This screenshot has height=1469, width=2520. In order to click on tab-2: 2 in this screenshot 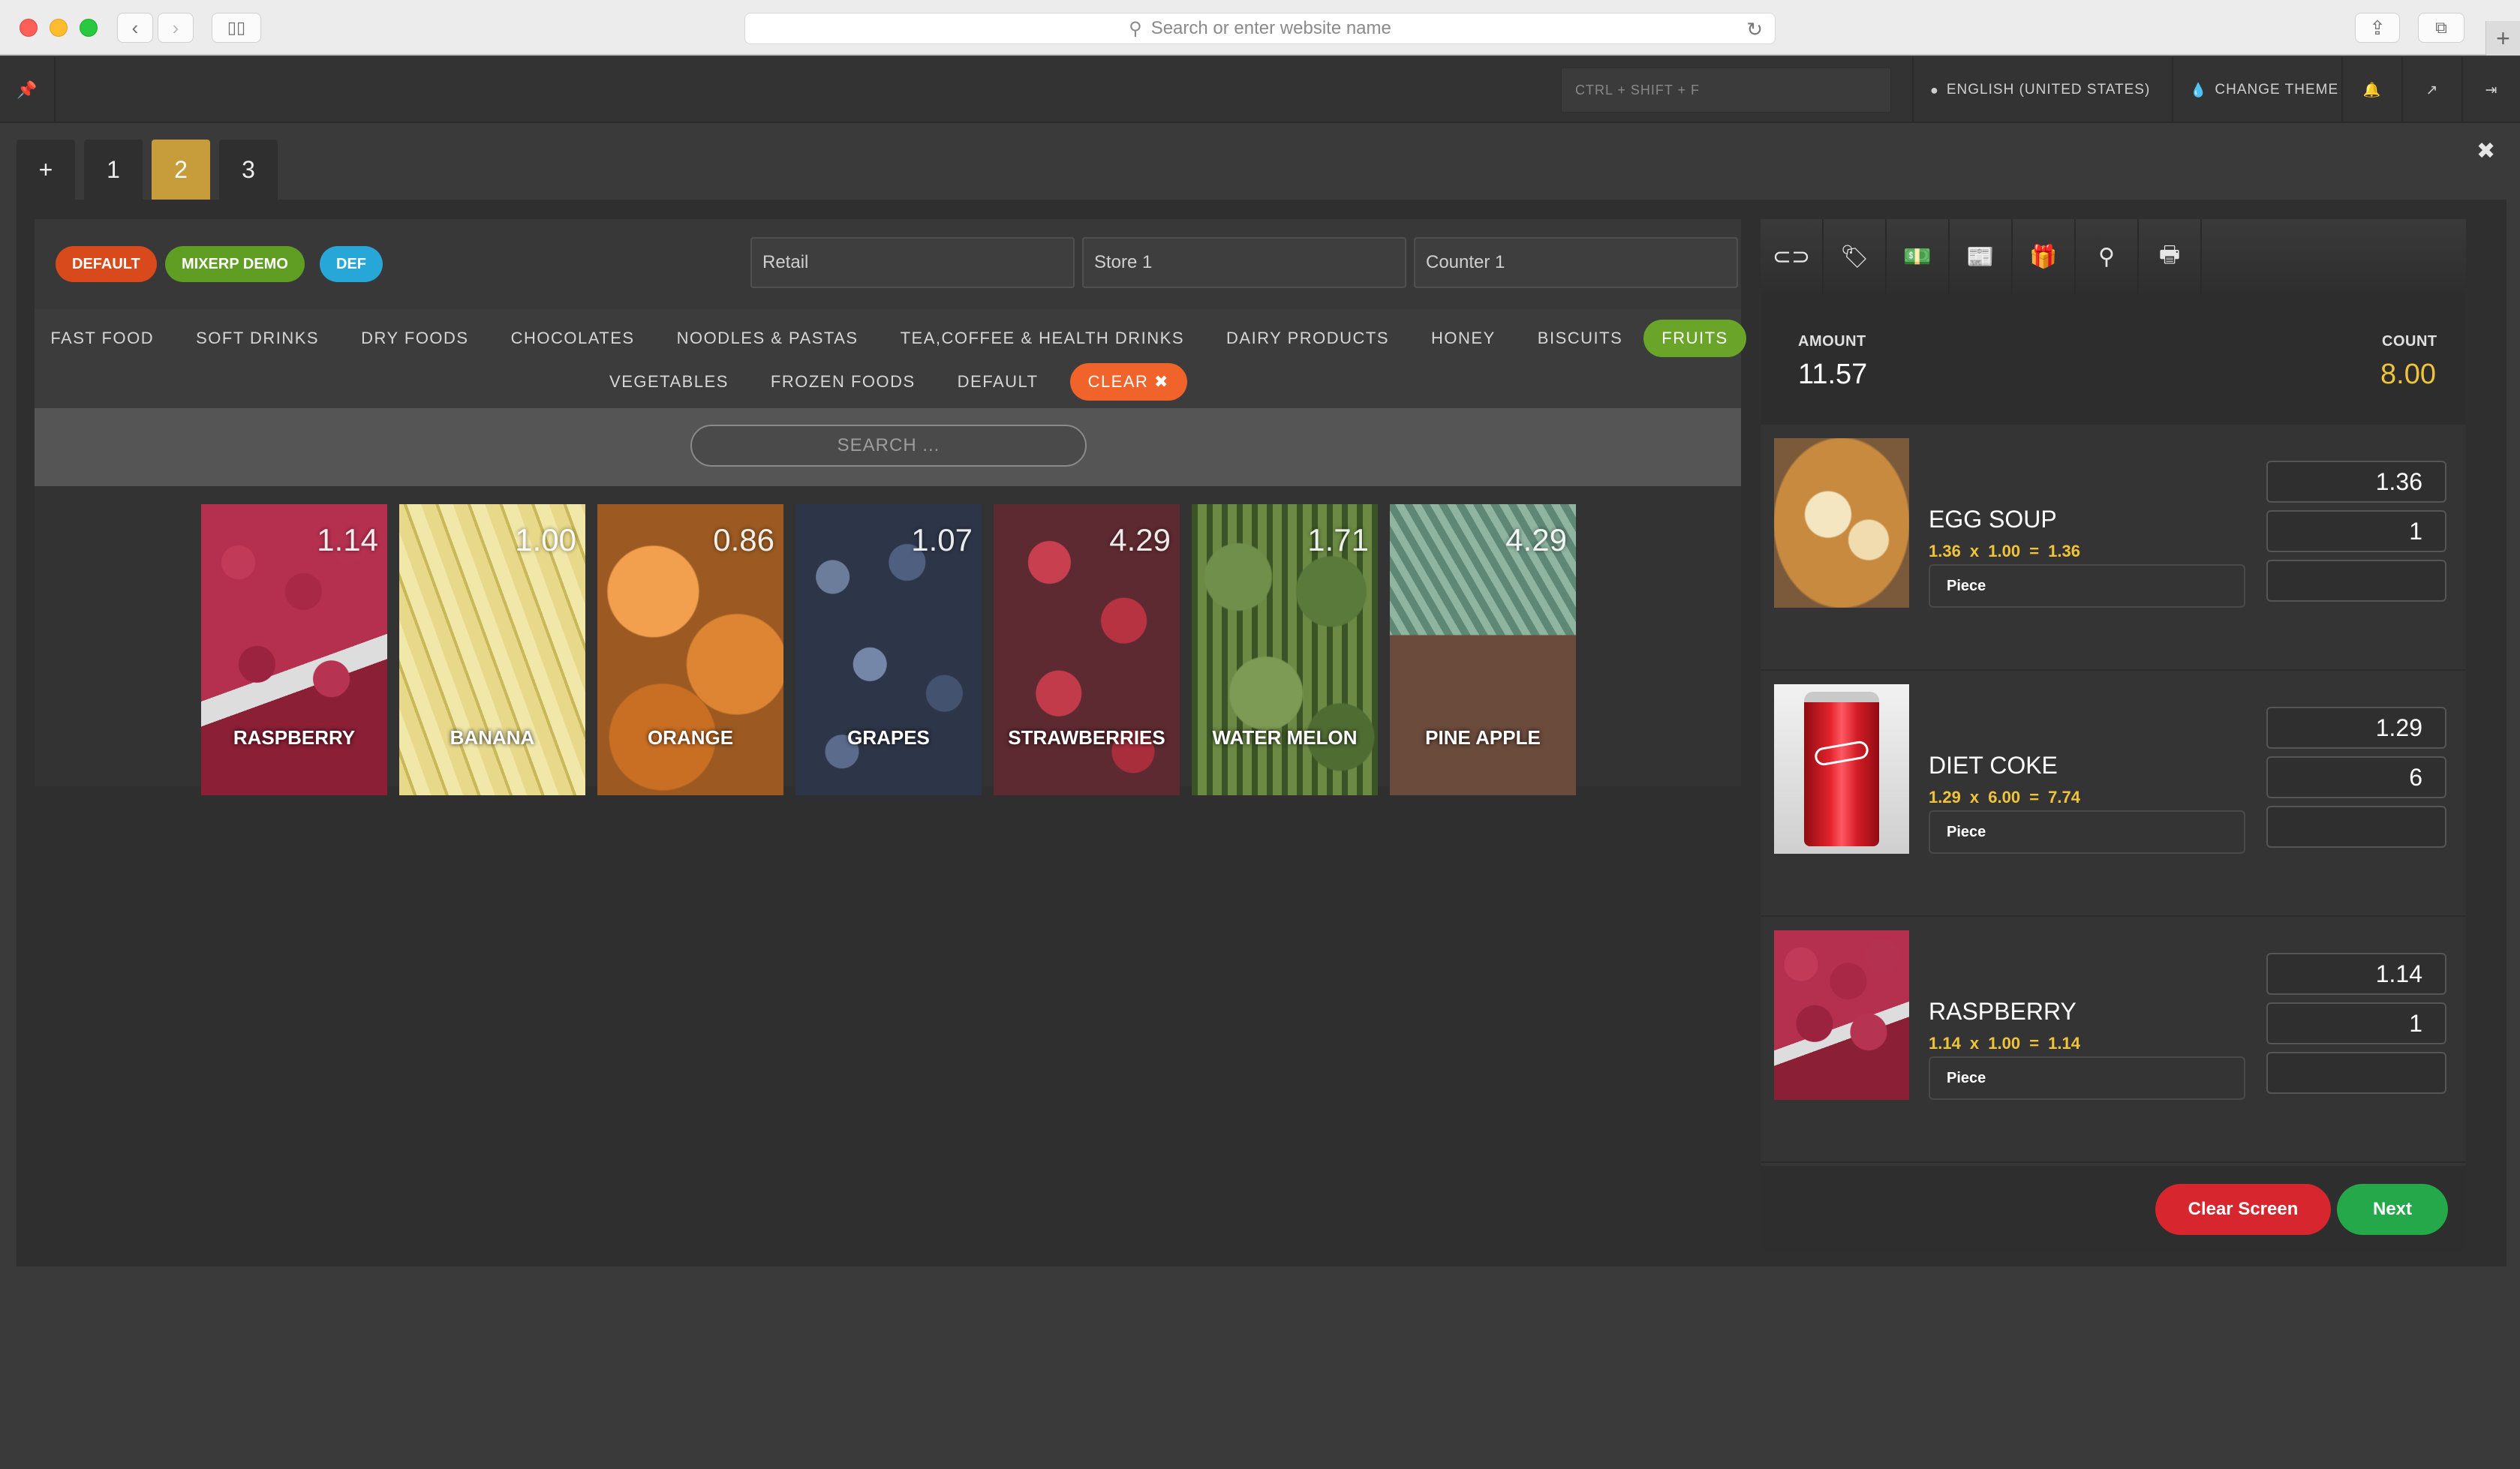, I will do `click(181, 170)`.